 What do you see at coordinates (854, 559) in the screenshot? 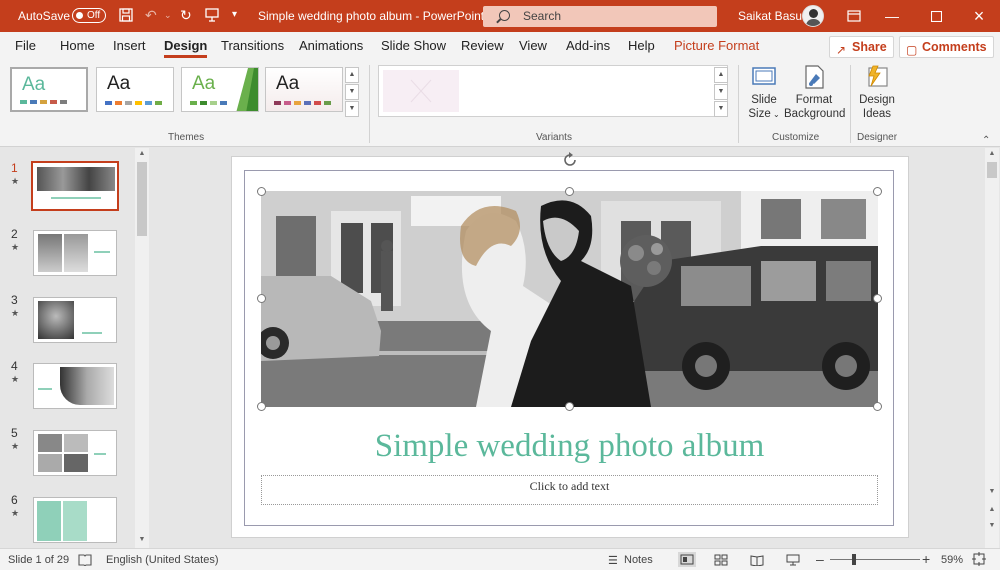
I see `zoom-slider-thumb` at bounding box center [854, 559].